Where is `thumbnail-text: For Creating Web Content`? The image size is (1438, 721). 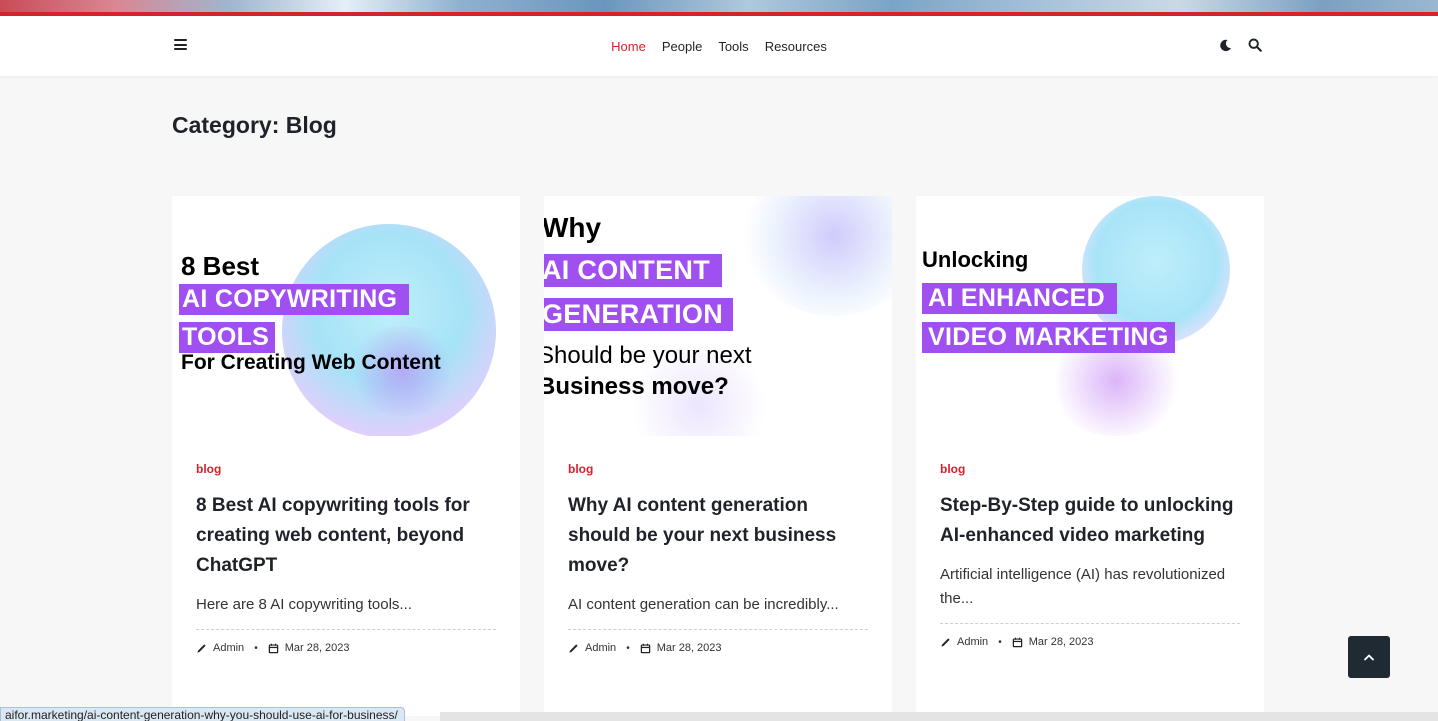 thumbnail-text: For Creating Web Content is located at coordinates (311, 362).